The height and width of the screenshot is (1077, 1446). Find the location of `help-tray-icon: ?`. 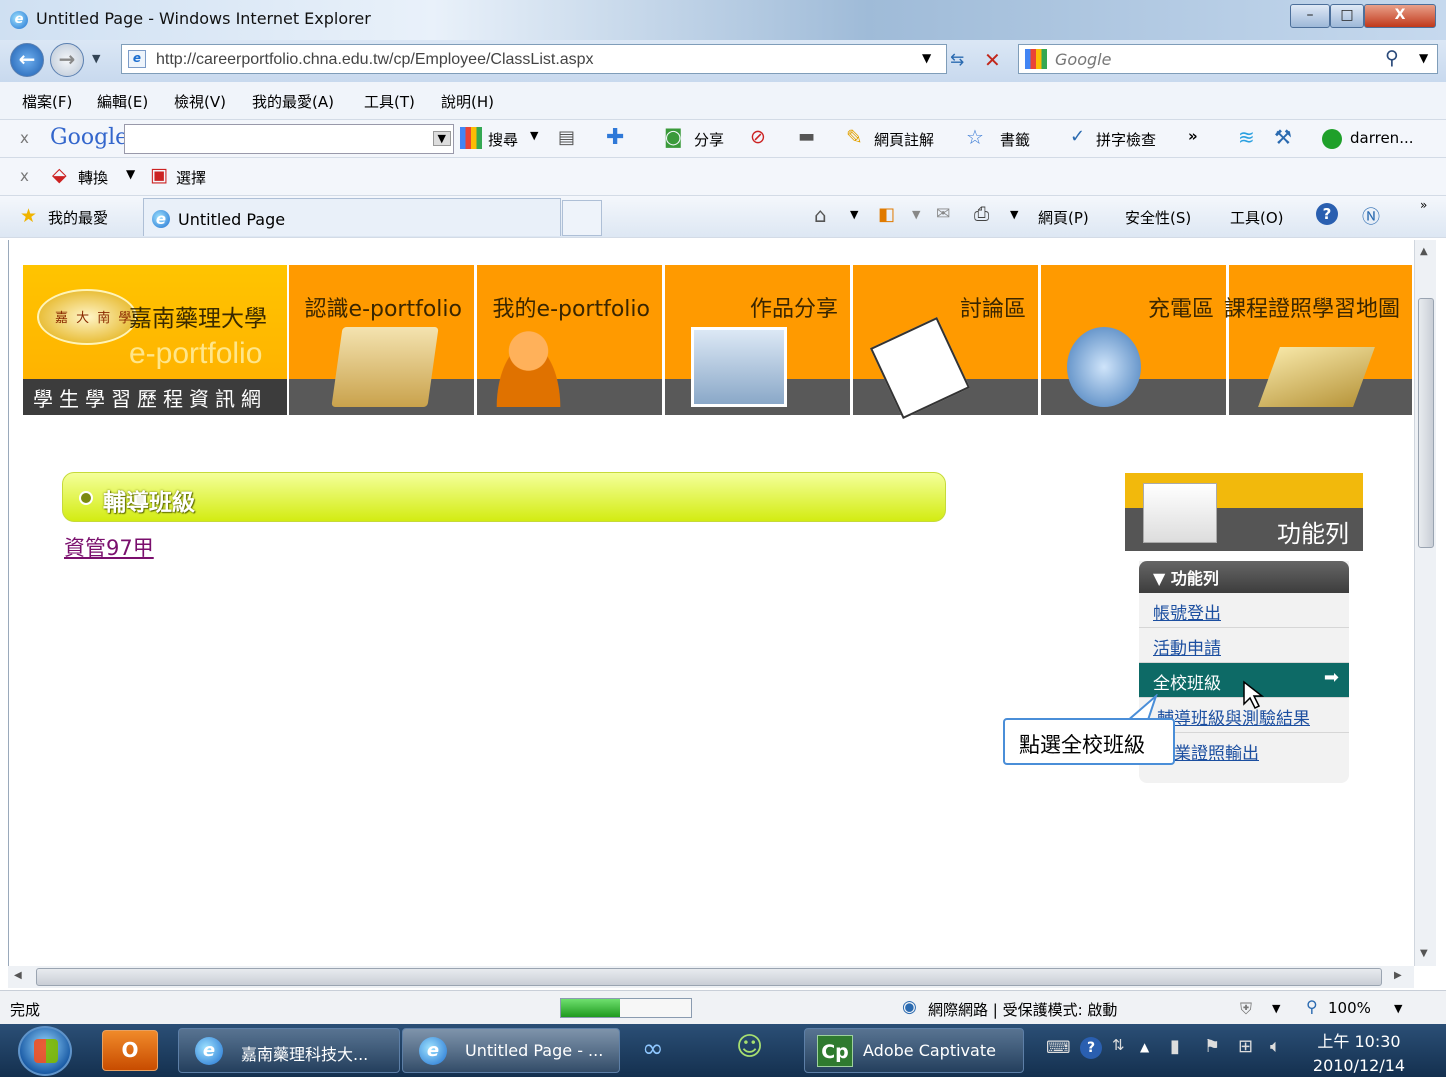

help-tray-icon: ? is located at coordinates (1091, 1048).